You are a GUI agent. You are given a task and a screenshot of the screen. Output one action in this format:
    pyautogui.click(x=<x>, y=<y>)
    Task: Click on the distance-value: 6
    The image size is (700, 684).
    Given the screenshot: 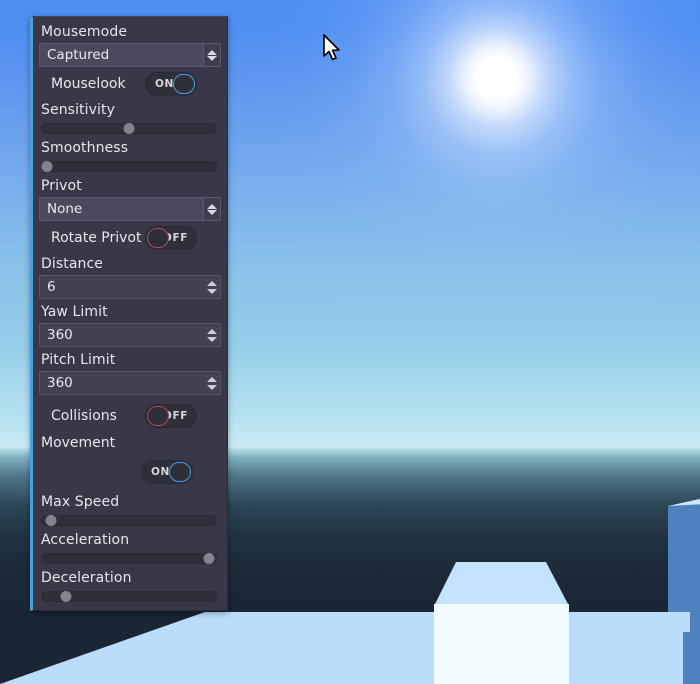 What is the action you would take?
    pyautogui.click(x=121, y=287)
    